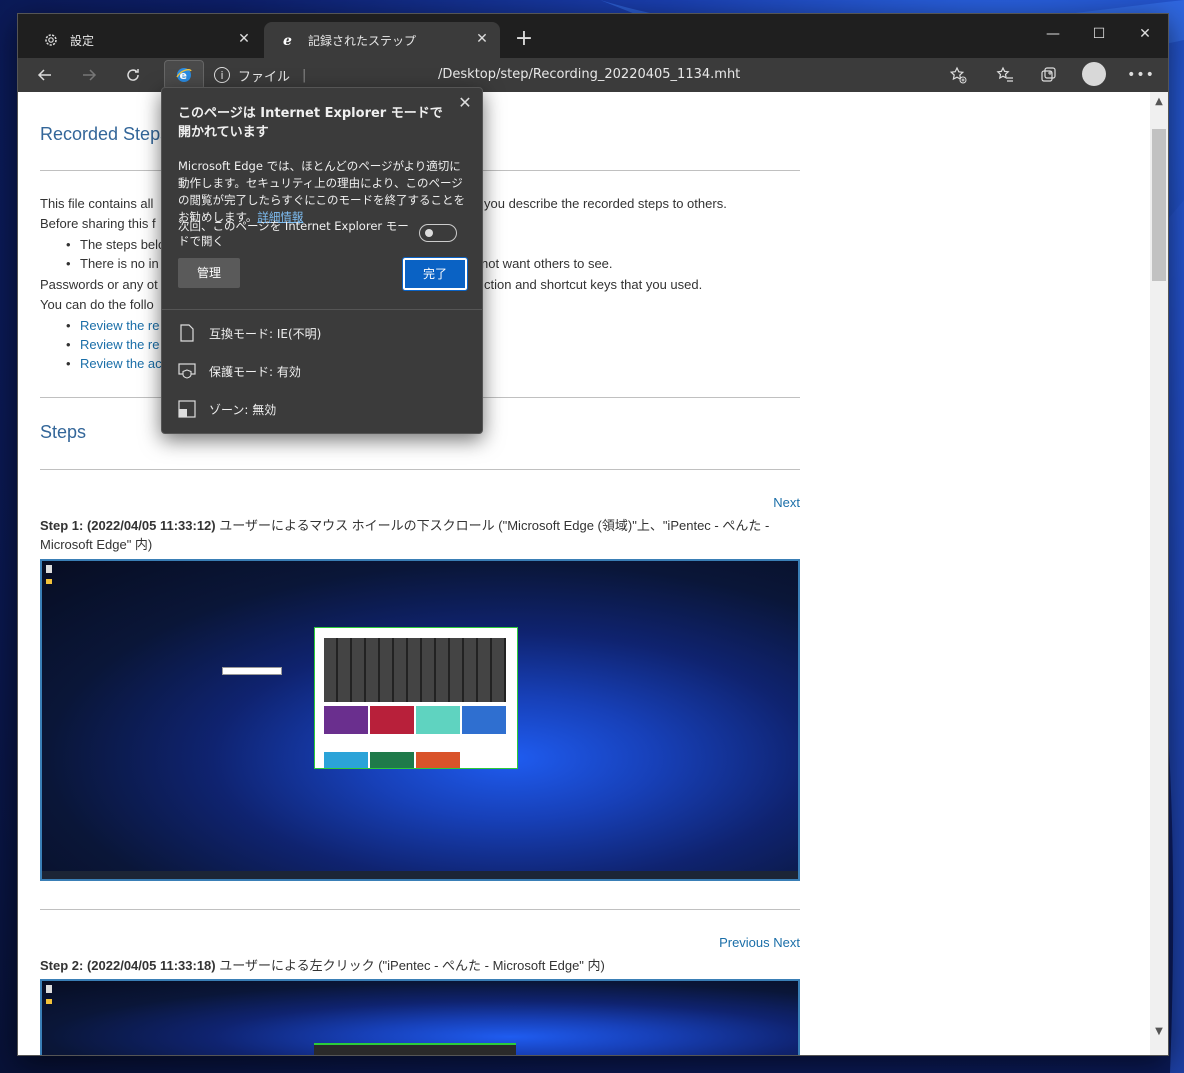 This screenshot has height=1073, width=1184. What do you see at coordinates (429, 233) in the screenshot?
I see `toggle-knob` at bounding box center [429, 233].